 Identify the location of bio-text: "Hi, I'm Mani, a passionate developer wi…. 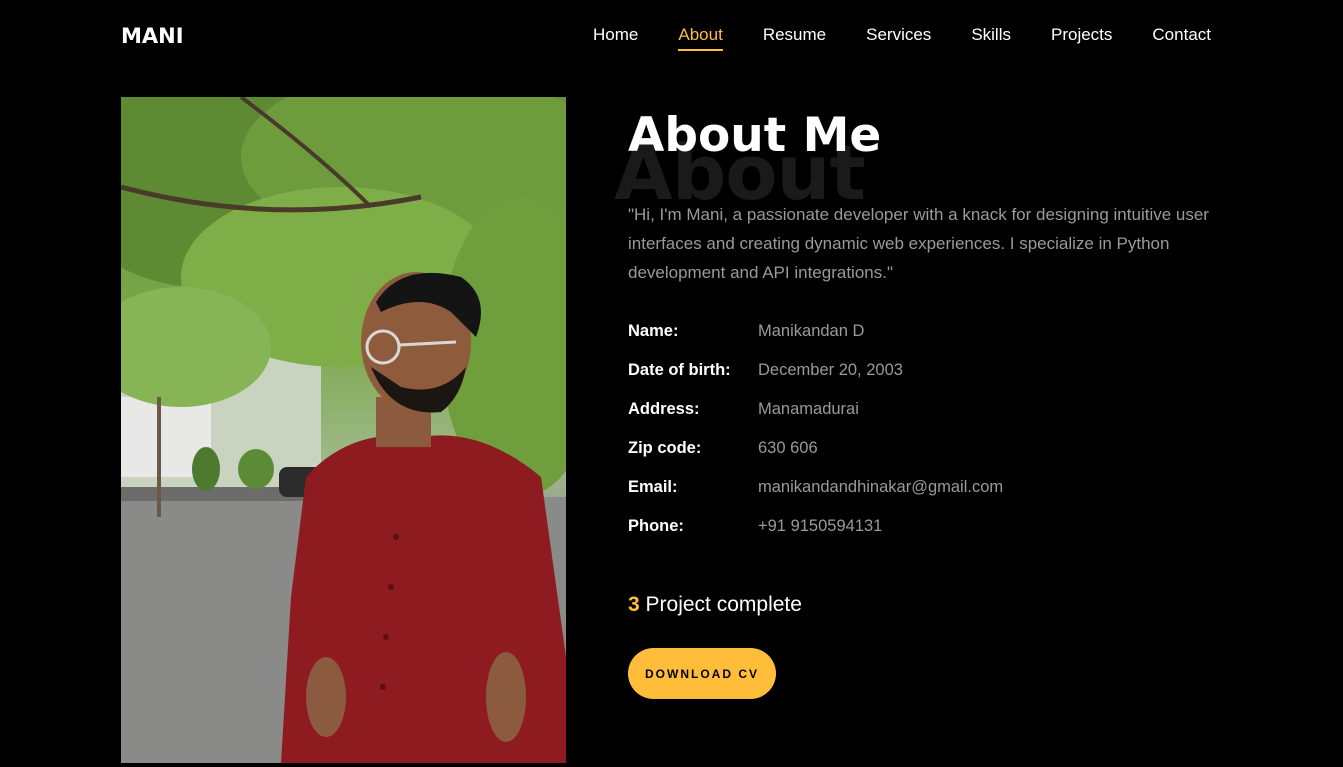
(918, 243).